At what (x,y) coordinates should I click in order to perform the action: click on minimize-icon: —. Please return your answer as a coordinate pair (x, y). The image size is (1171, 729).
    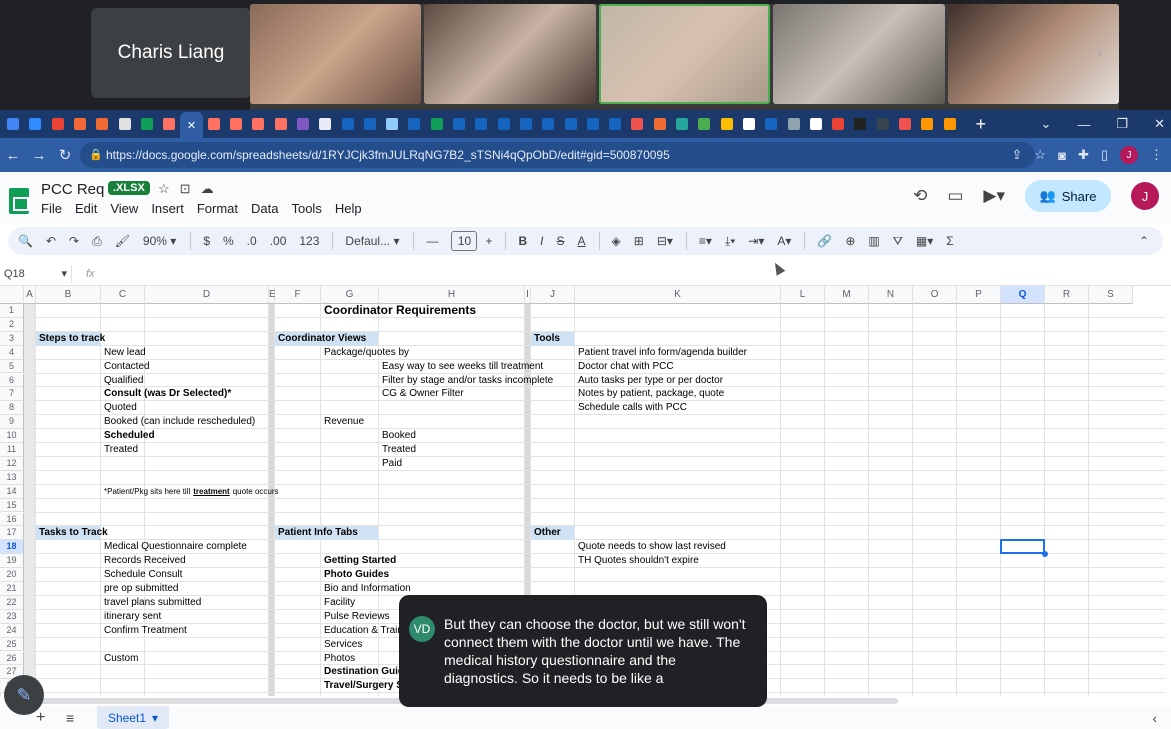
    Looking at the image, I should click on (1083, 124).